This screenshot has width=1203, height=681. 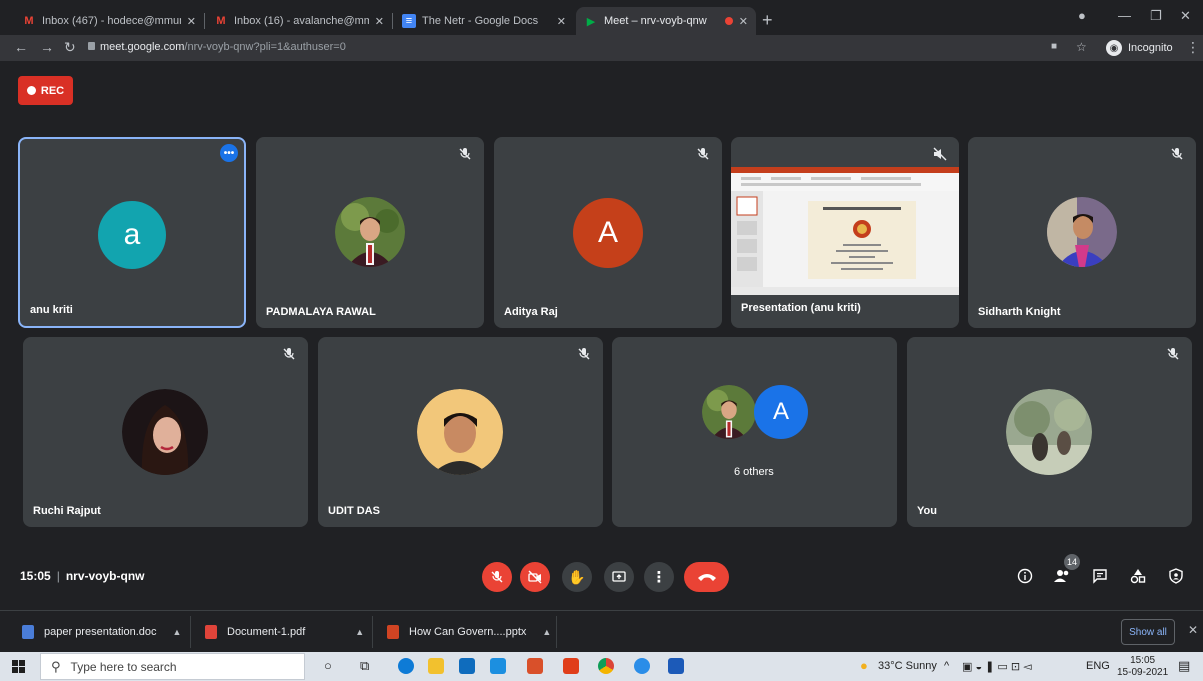 I want to click on tab-title: Meet – nrv-voyb-qnw, so click(x=655, y=21).